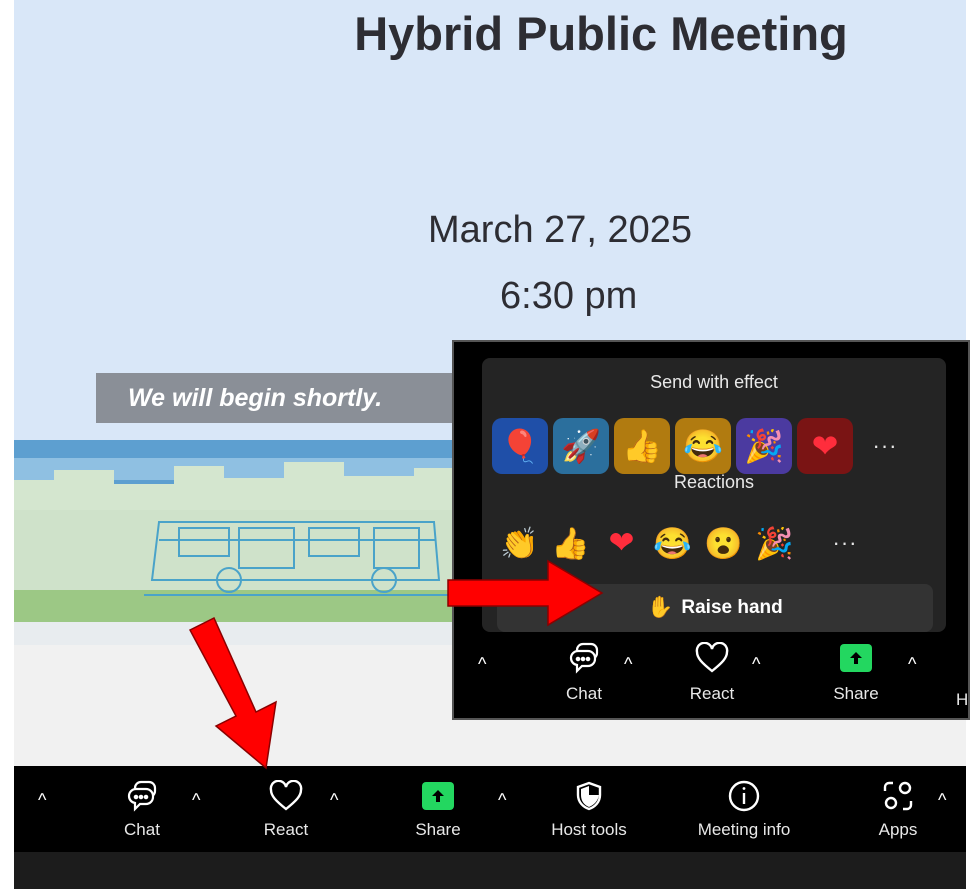 Image resolution: width=973 pixels, height=889 pixels. What do you see at coordinates (744, 796) in the screenshot?
I see `info-icon` at bounding box center [744, 796].